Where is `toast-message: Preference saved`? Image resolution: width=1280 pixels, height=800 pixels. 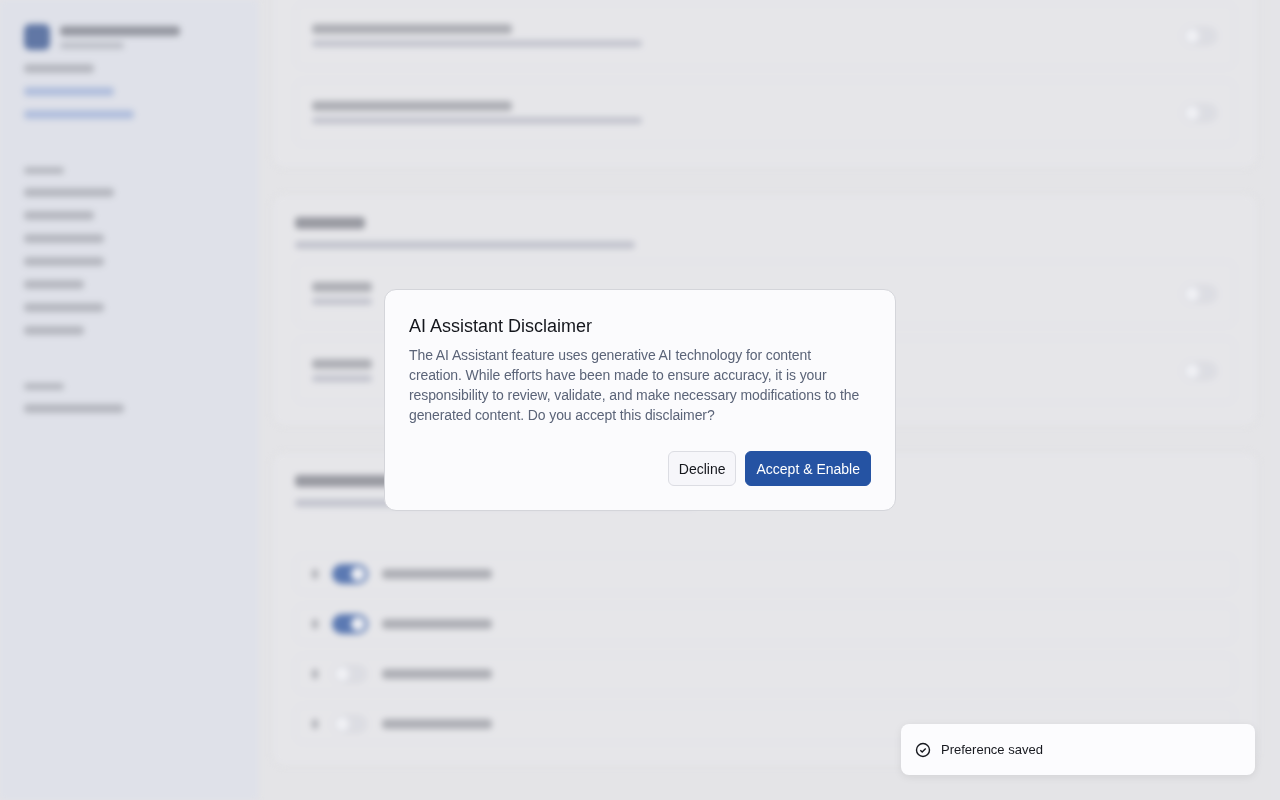 toast-message: Preference saved is located at coordinates (992, 749).